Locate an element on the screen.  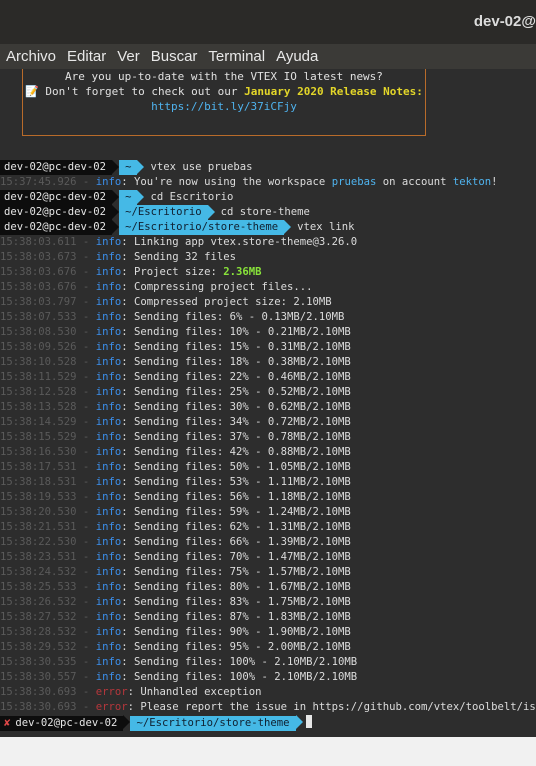
log-message: : Linking app vtex.store-theme@3.26.0 is located at coordinates (239, 242).